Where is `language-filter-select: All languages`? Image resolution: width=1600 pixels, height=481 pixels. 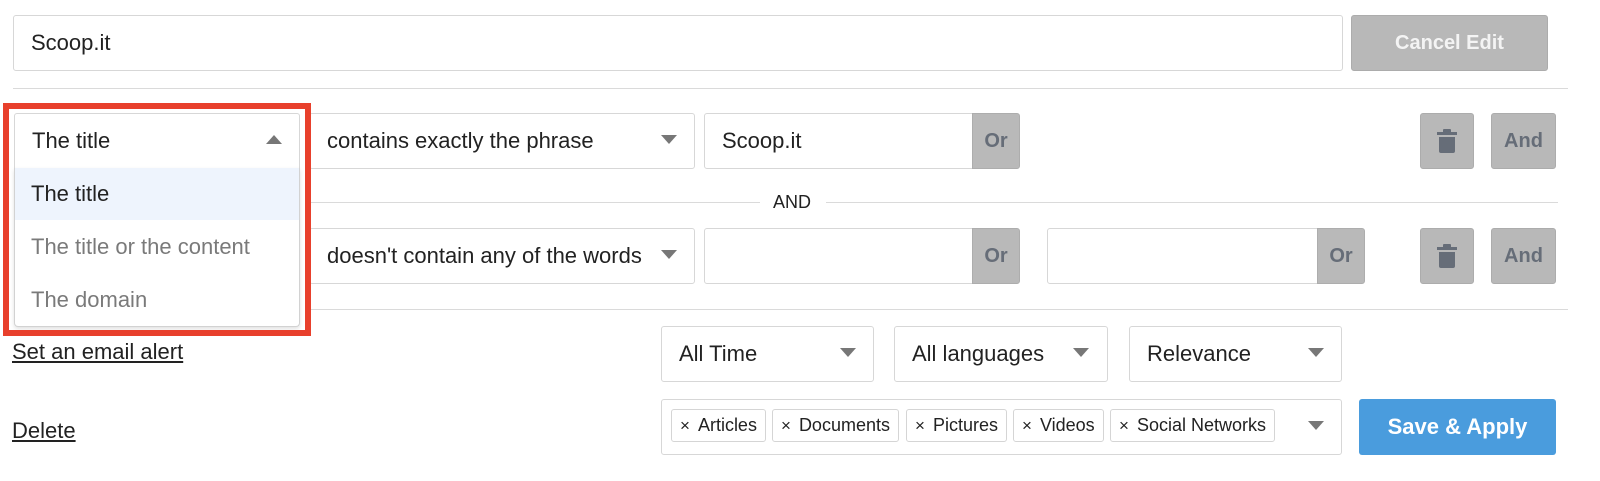
language-filter-select: All languages is located at coordinates (1001, 354).